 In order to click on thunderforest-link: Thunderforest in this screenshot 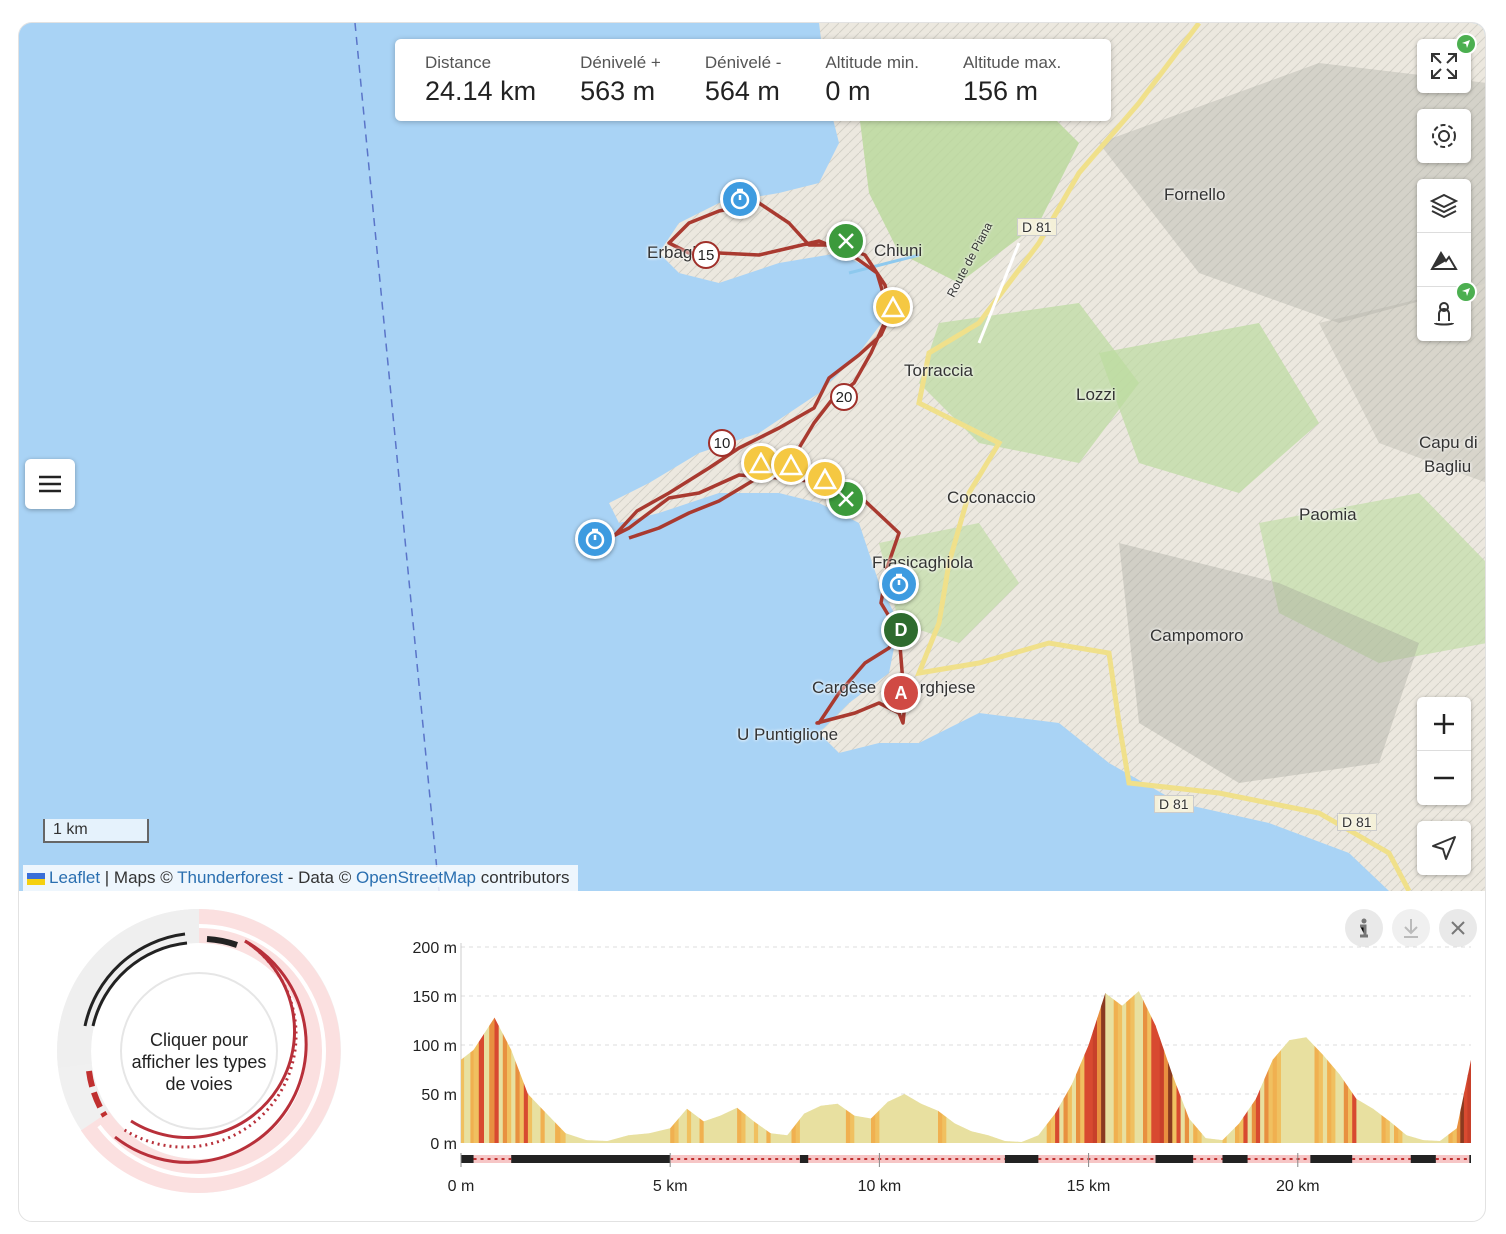, I will do `click(230, 877)`.